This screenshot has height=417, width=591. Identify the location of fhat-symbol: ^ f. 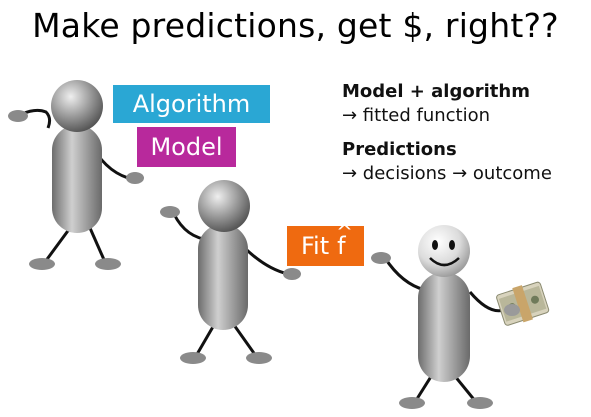
(344, 240).